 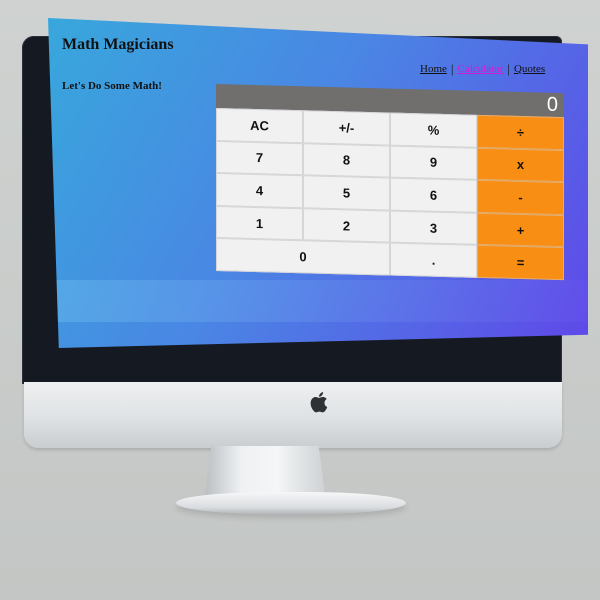 I want to click on key-3: 3, so click(x=433, y=228).